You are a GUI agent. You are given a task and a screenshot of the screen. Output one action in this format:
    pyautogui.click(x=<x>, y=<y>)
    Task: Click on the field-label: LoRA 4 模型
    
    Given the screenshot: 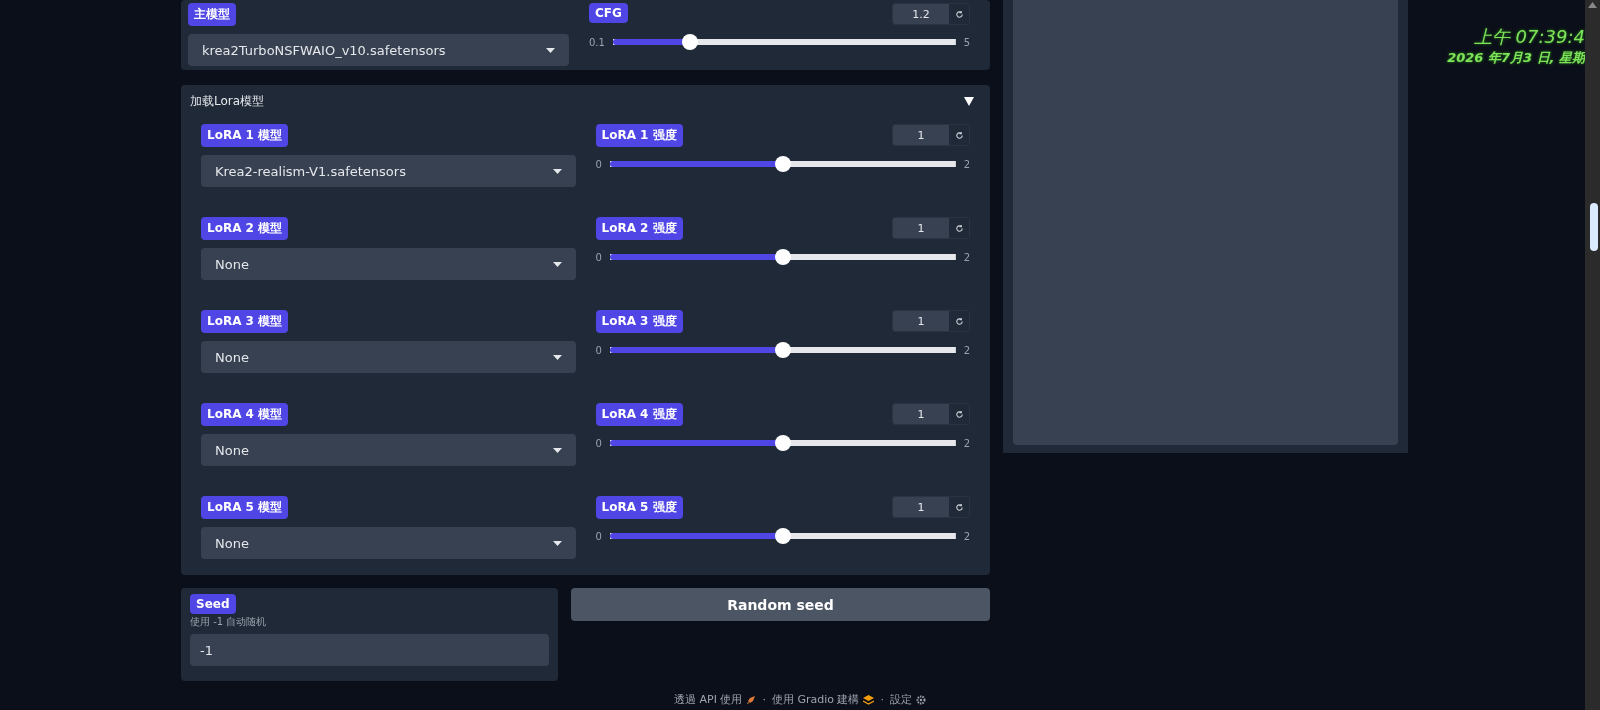 What is the action you would take?
    pyautogui.click(x=245, y=414)
    